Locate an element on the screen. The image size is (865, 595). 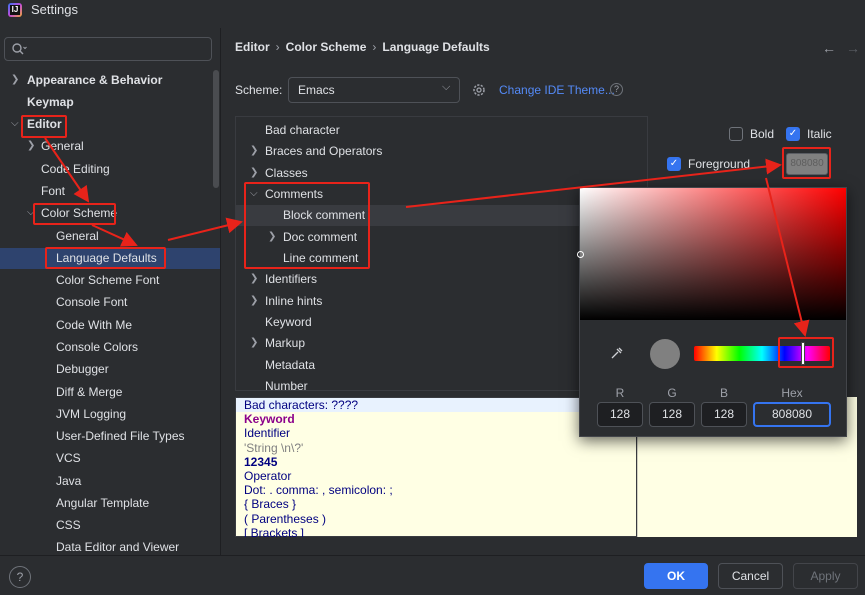
r-input: 128 is located at coordinates (620, 414).